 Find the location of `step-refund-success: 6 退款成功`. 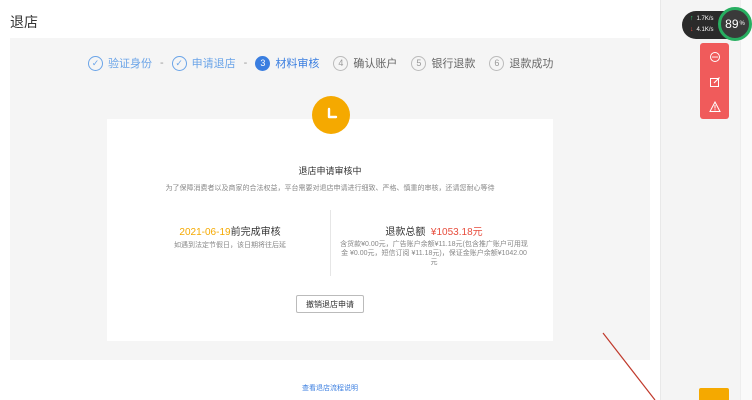

step-refund-success: 6 退款成功 is located at coordinates (521, 63).